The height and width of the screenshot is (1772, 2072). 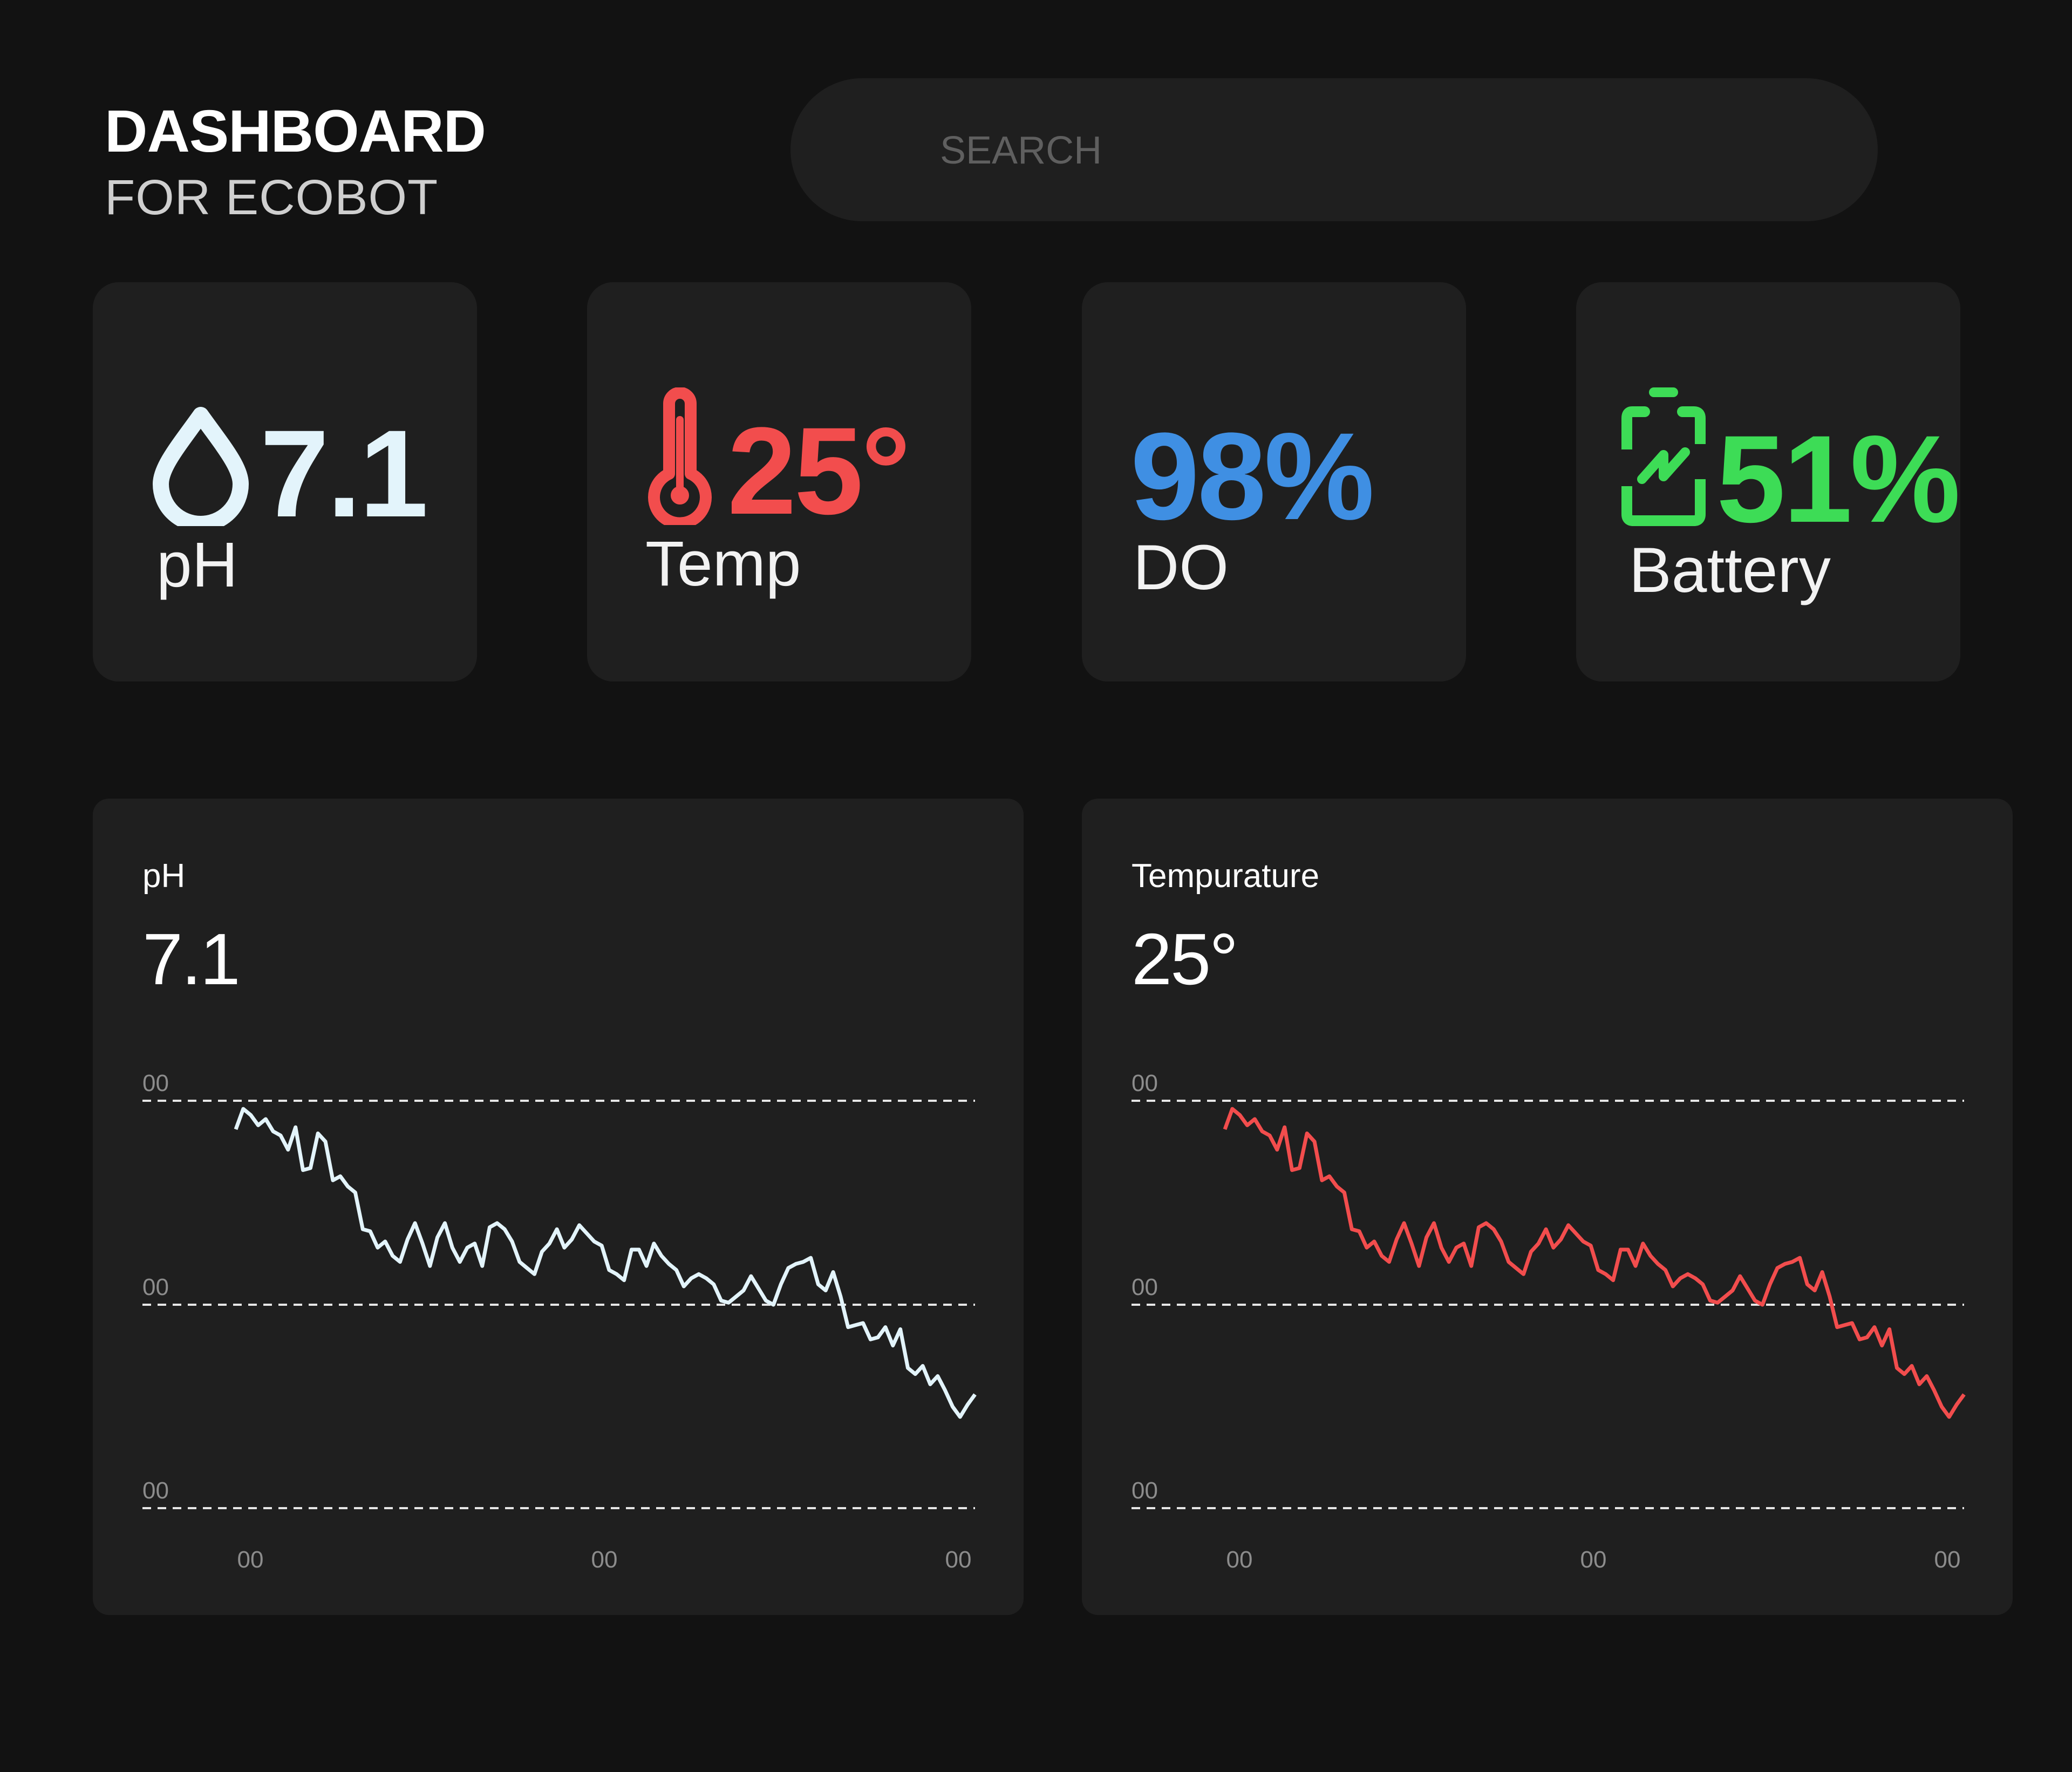 I want to click on water-drop-icon, so click(x=201, y=466).